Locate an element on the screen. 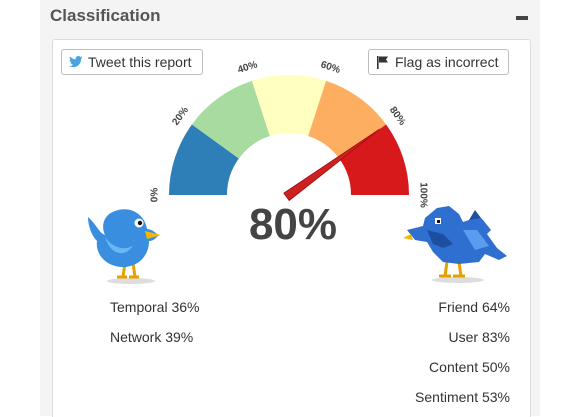  stat-content: Content 50% is located at coordinates (469, 367).